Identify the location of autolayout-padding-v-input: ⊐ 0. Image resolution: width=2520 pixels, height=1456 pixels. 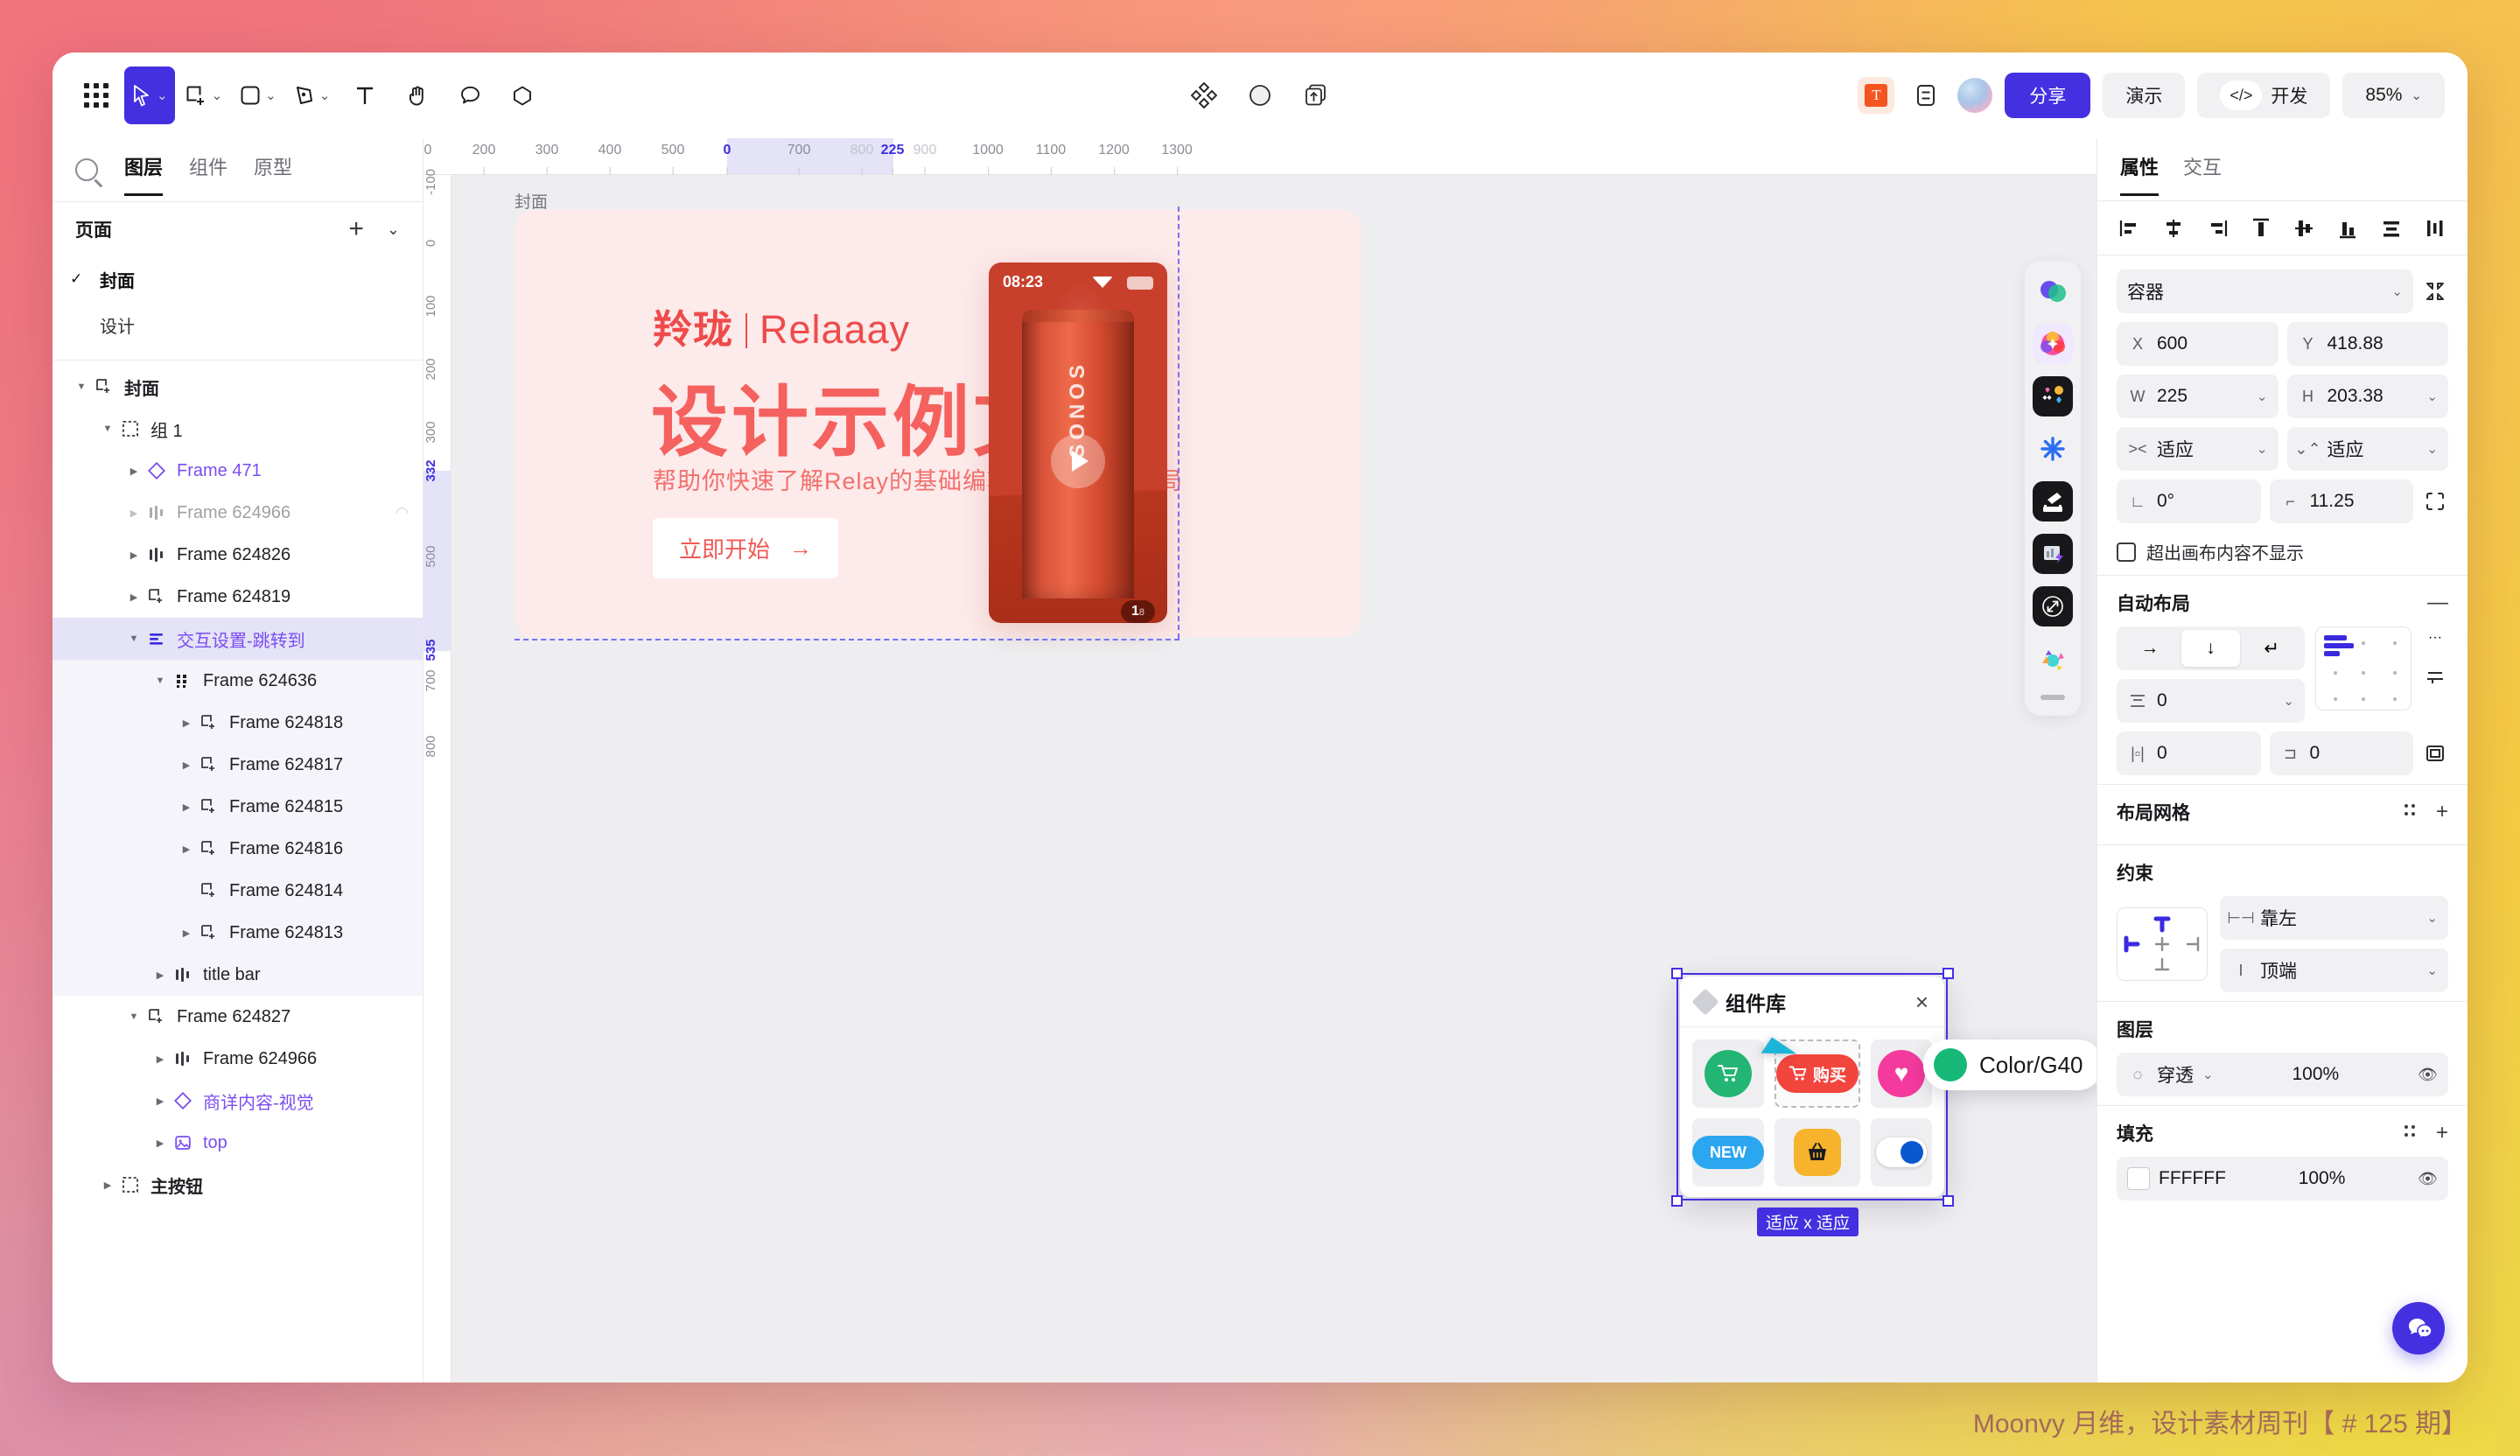
(2341, 753).